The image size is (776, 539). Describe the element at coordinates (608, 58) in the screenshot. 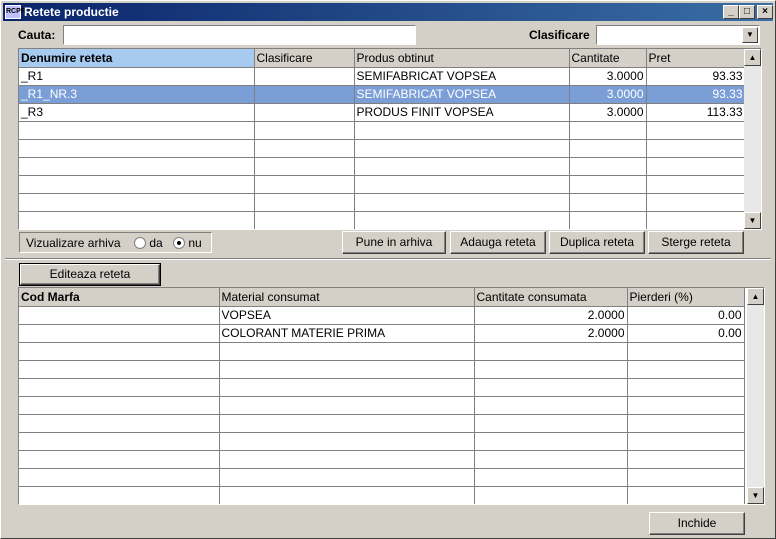

I see `col-header-quantity: Cantitate` at that location.